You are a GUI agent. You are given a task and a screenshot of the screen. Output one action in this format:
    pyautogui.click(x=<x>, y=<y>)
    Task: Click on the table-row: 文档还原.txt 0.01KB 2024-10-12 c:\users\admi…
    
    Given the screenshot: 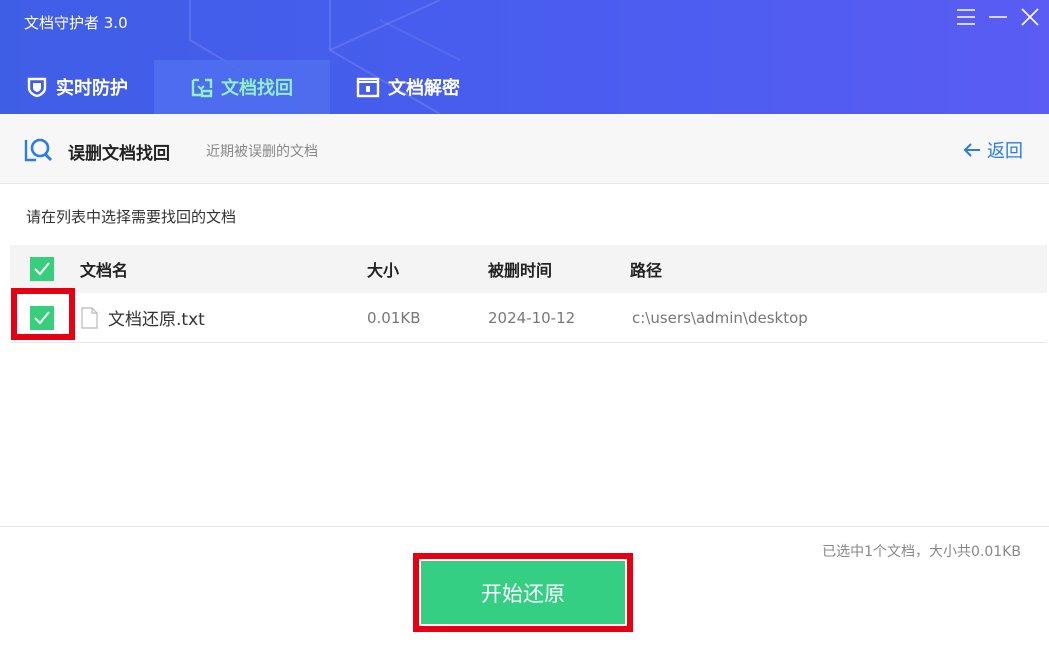 What is the action you would take?
    pyautogui.click(x=528, y=318)
    